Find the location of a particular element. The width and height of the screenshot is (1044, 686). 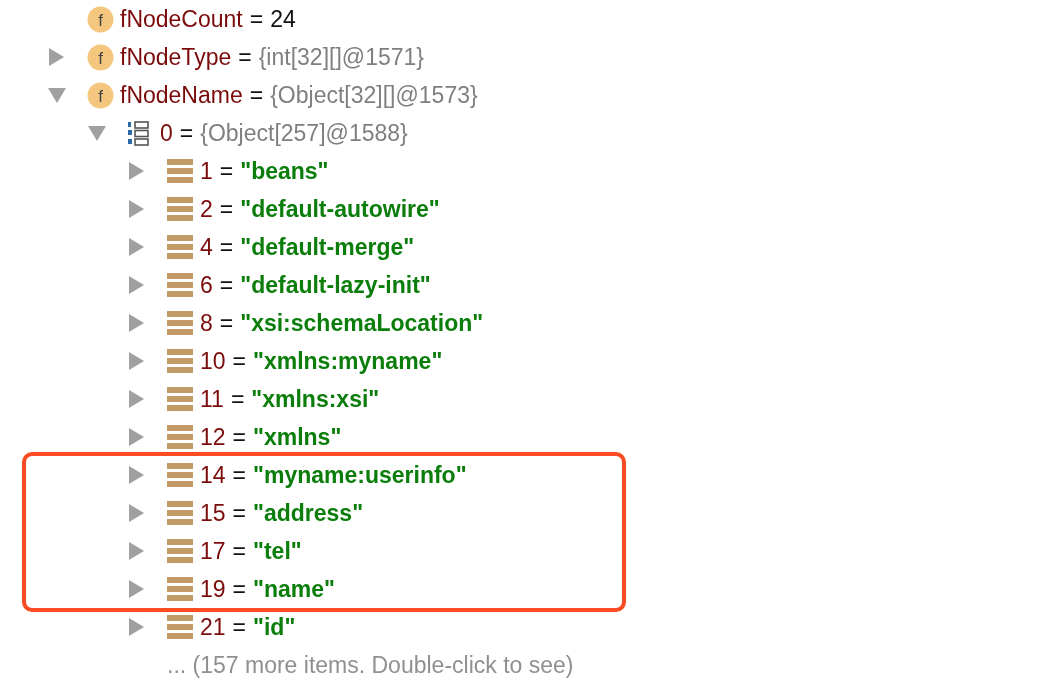

variable-name: 15 is located at coordinates (213, 513).